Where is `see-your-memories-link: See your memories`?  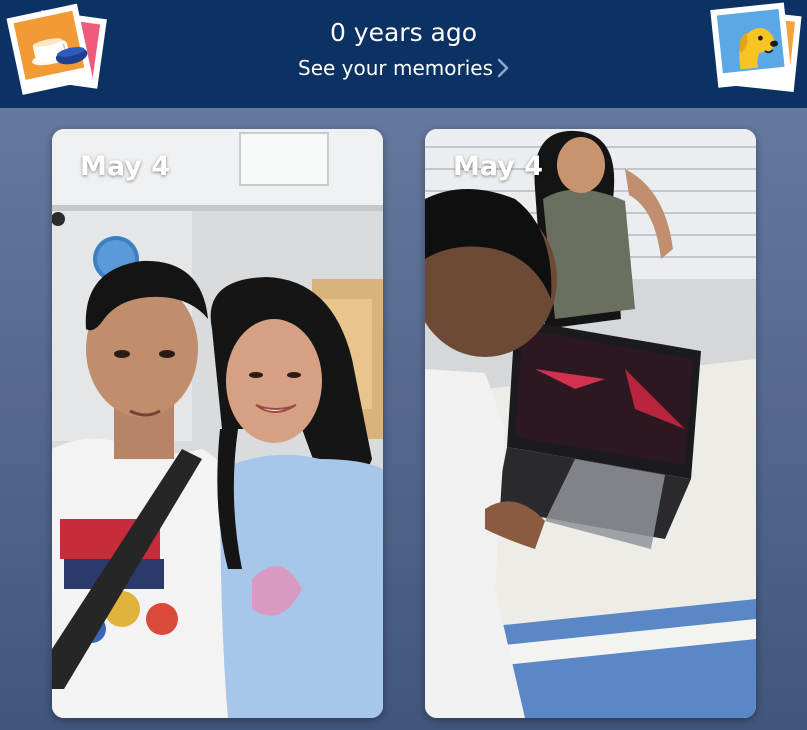
see-your-memories-link: See your memories is located at coordinates (403, 69).